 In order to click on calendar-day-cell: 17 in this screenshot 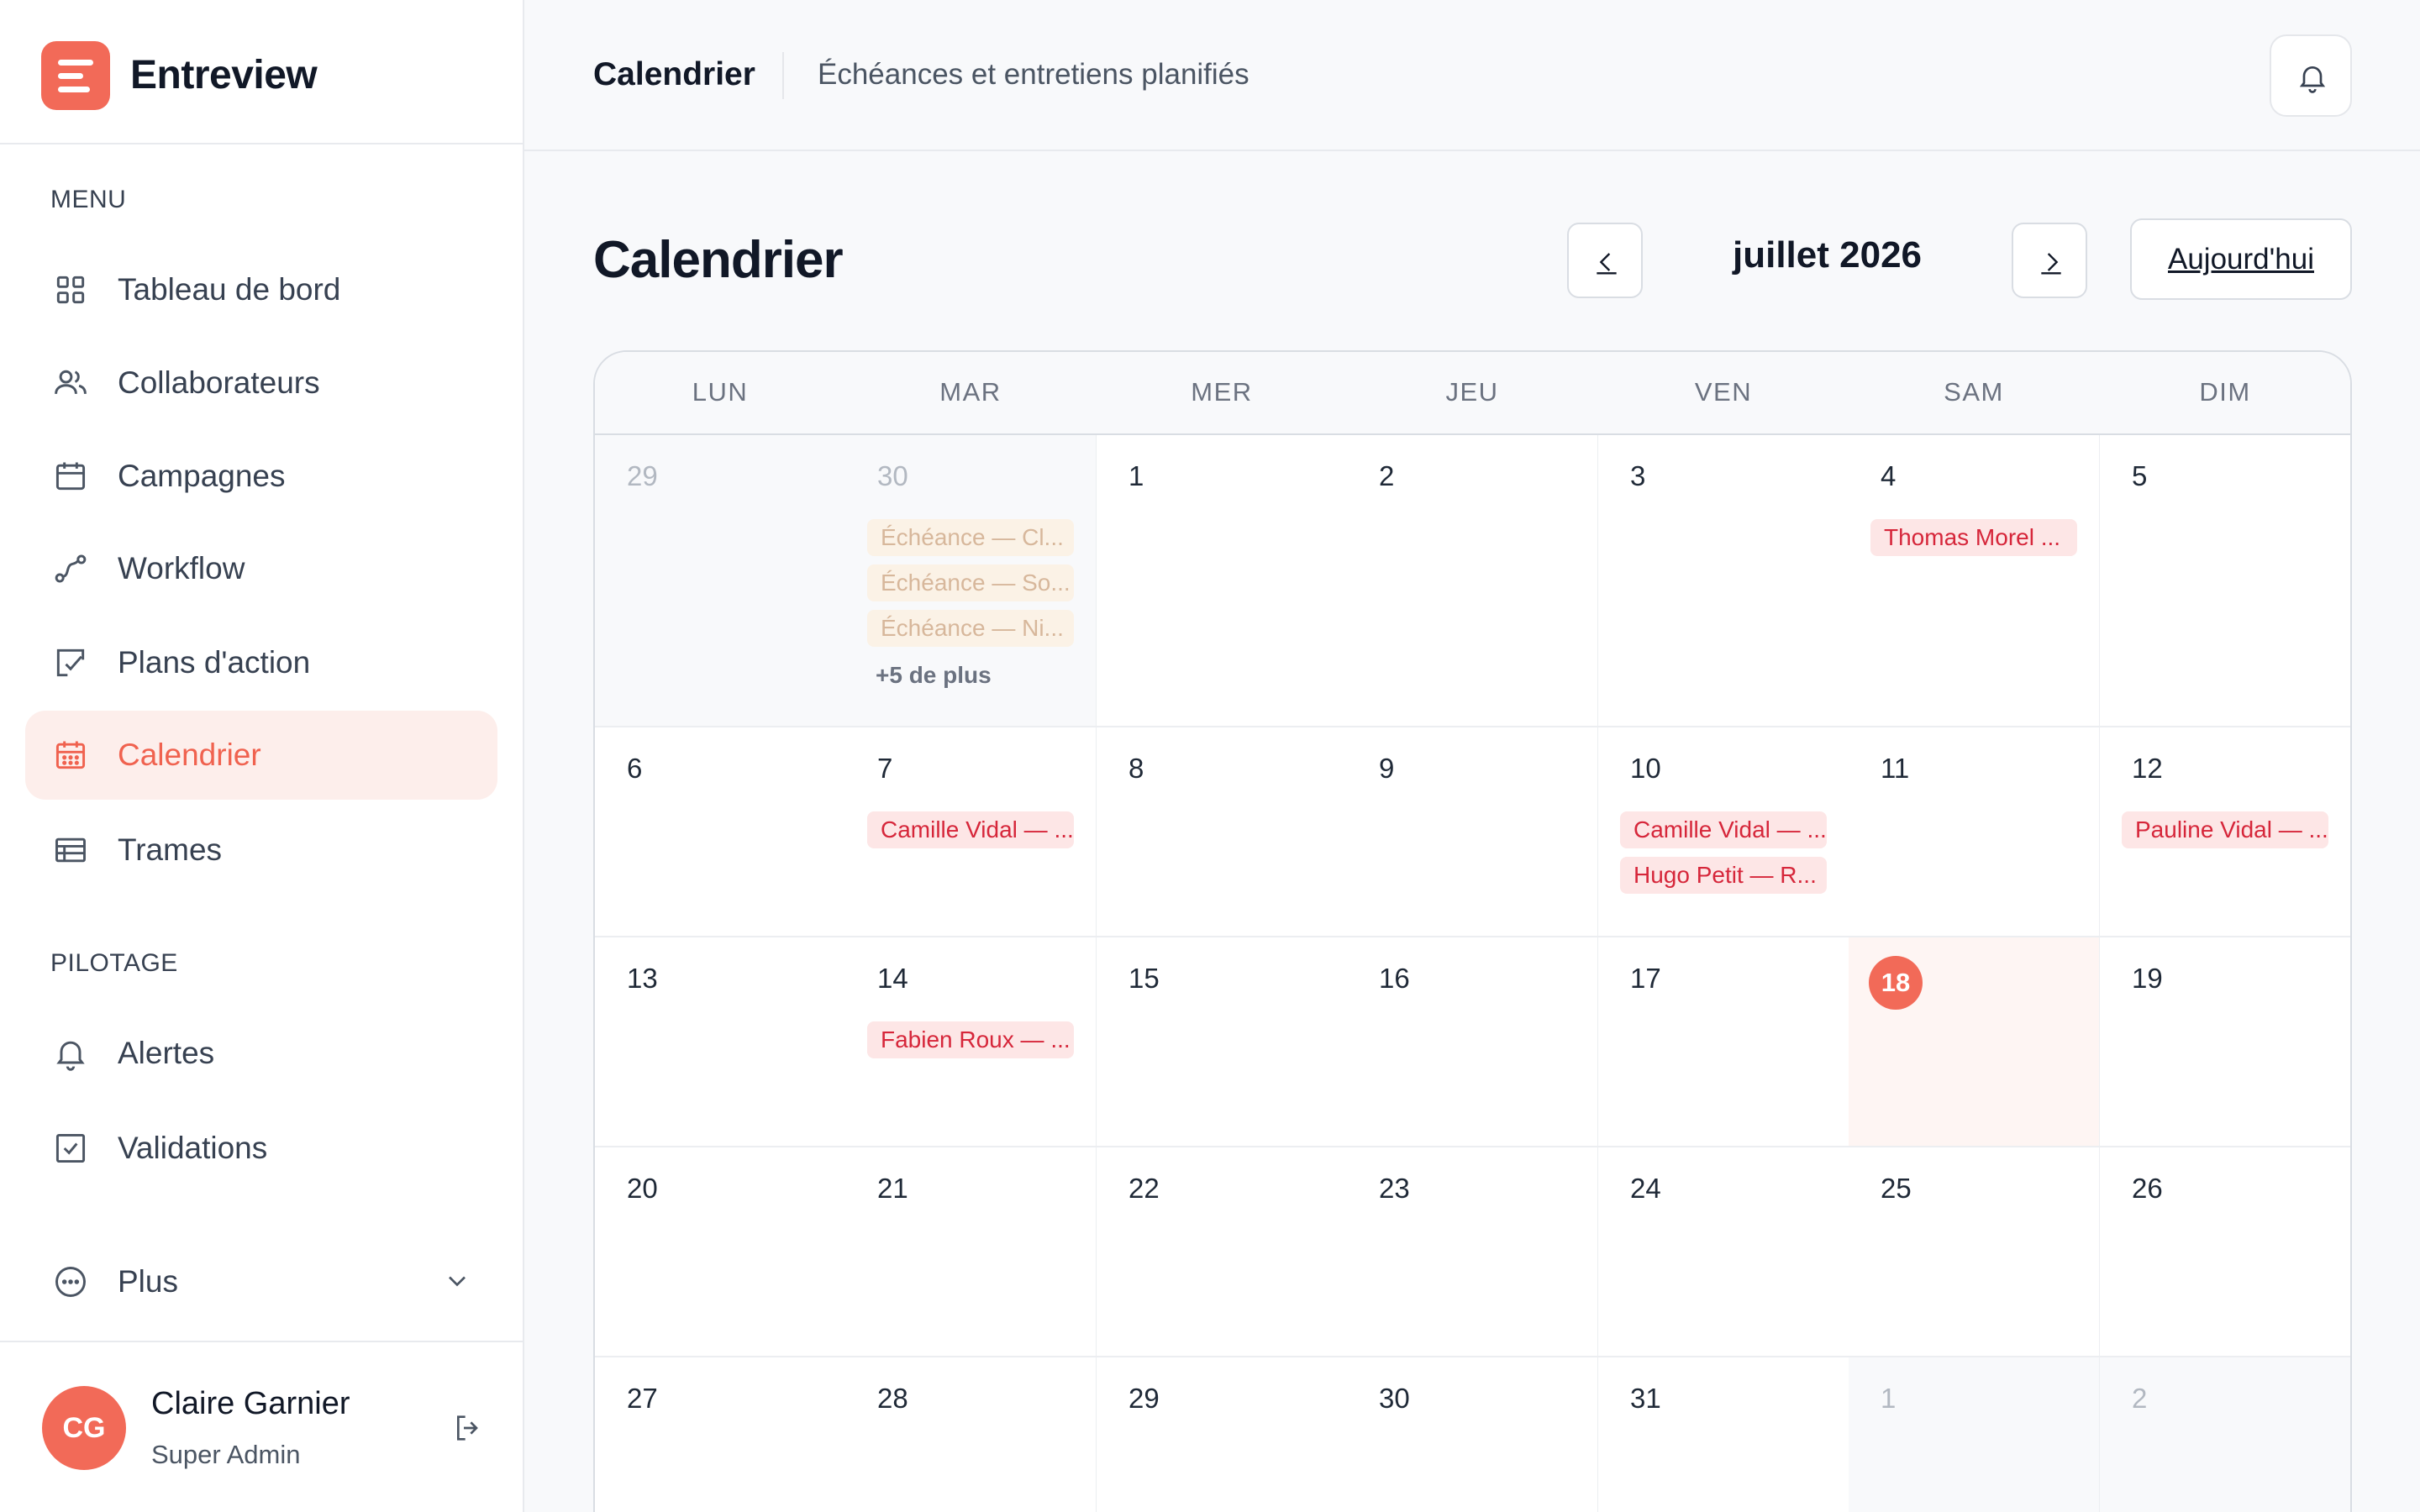, I will do `click(1724, 1042)`.